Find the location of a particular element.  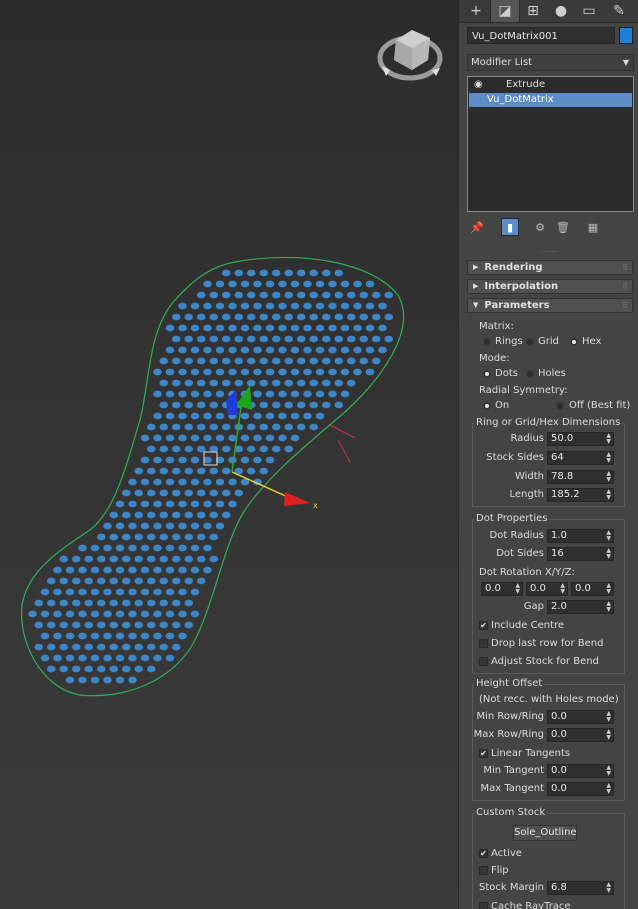

motion-tab: ● is located at coordinates (561, 11).